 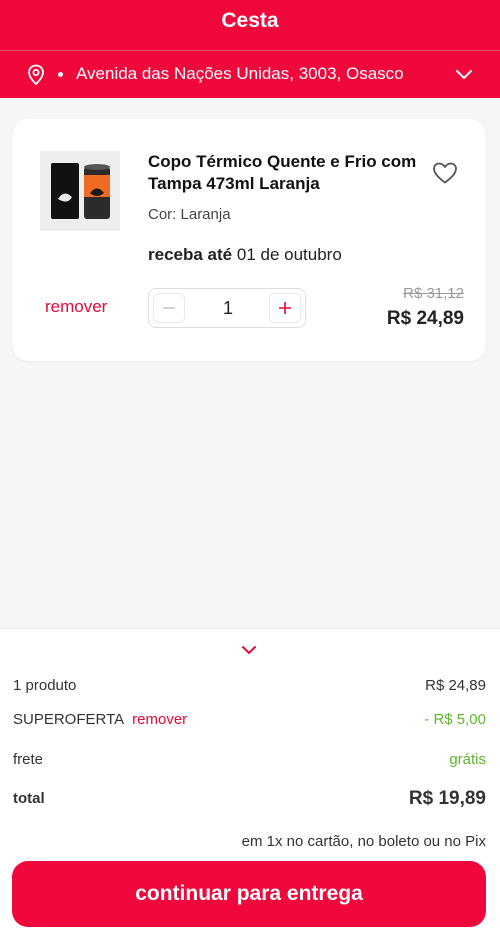 What do you see at coordinates (433, 293) in the screenshot?
I see `original-price: R$ 31,12` at bounding box center [433, 293].